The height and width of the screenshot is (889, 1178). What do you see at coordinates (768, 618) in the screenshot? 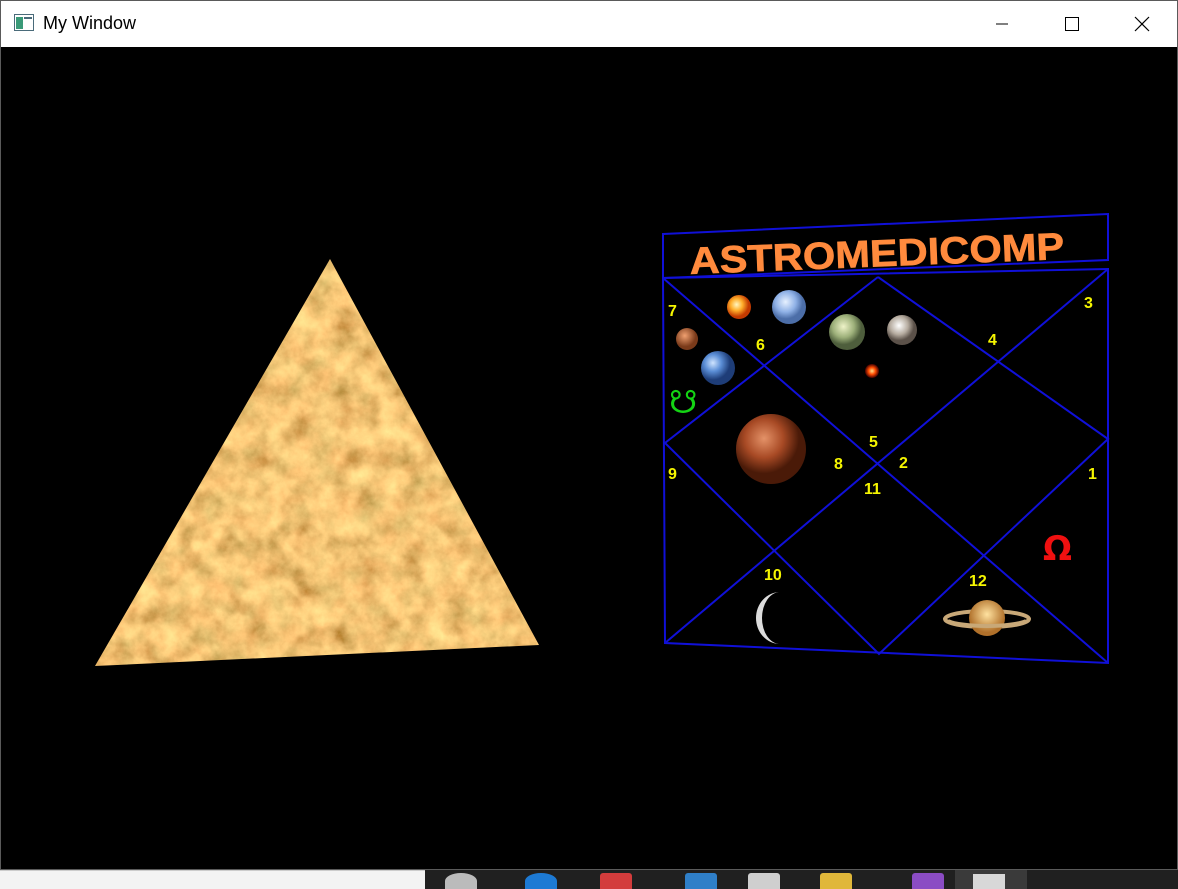
I see `crescent-moon` at bounding box center [768, 618].